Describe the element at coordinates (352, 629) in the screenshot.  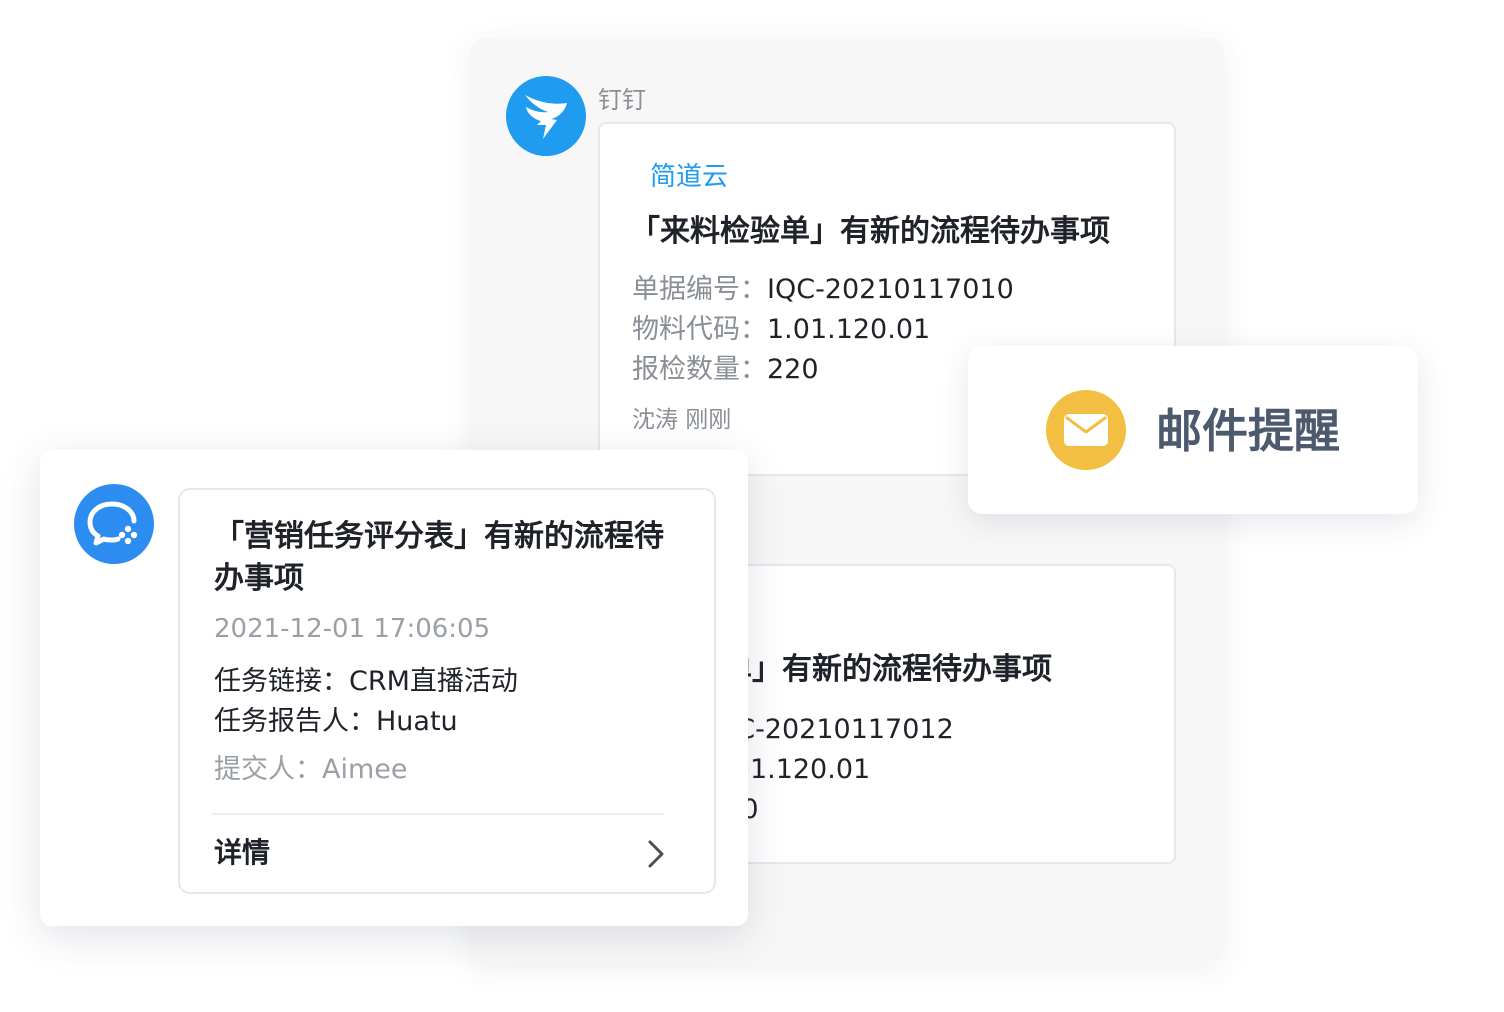
I see `message-timestamp: 2021-12-01 17:06:05` at that location.